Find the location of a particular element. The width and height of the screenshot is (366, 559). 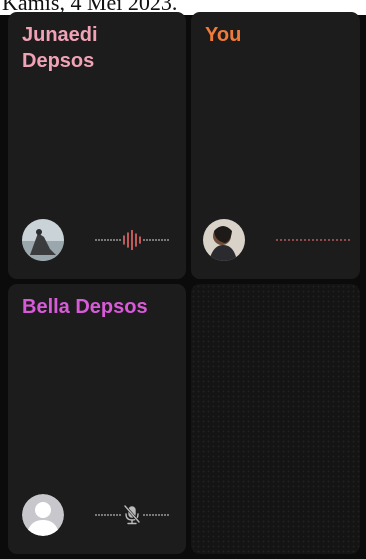

participant-name: Junaedi Depsos is located at coordinates (60, 48).